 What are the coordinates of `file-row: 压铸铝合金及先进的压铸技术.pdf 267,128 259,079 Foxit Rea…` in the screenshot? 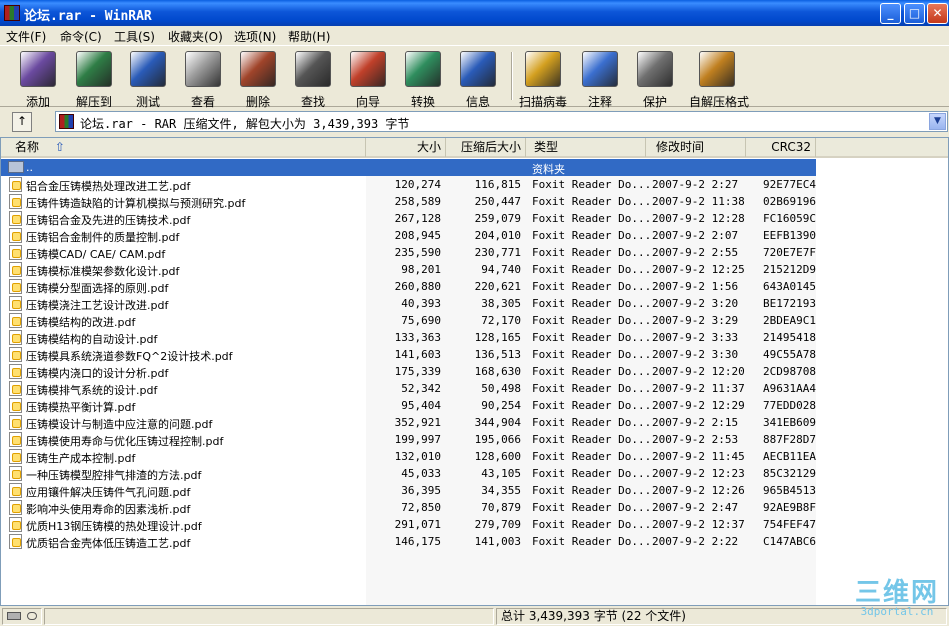 It's located at (408, 218).